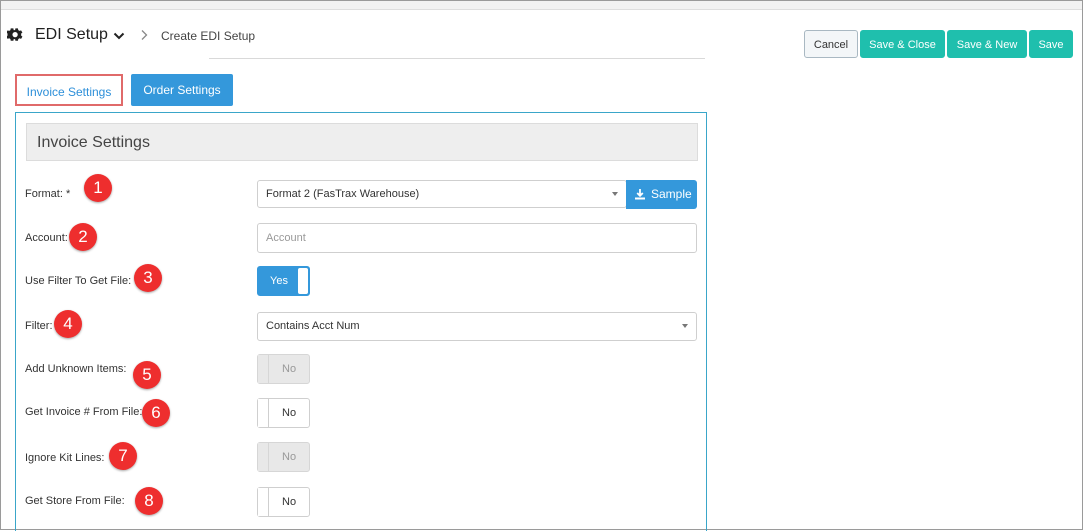 The height and width of the screenshot is (531, 1083). Describe the element at coordinates (98, 188) in the screenshot. I see `callout-badge: 1` at that location.